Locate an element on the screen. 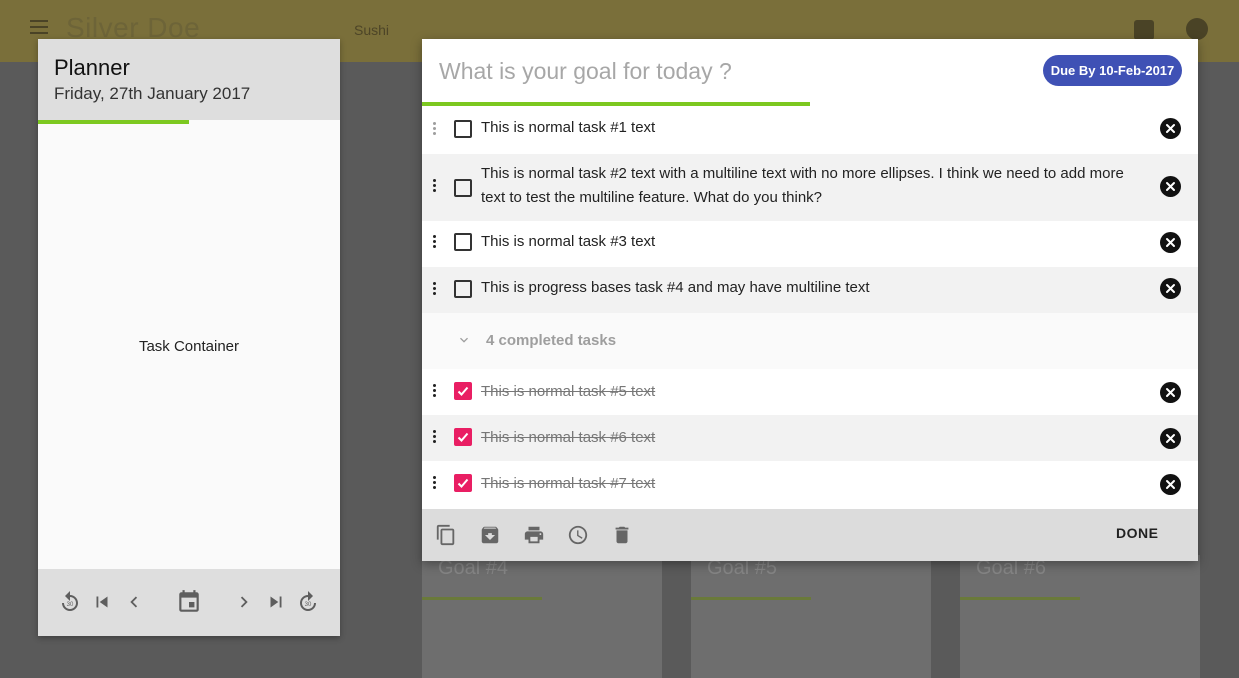 This screenshot has width=1239, height=678. skip-previous-icon is located at coordinates (102, 602).